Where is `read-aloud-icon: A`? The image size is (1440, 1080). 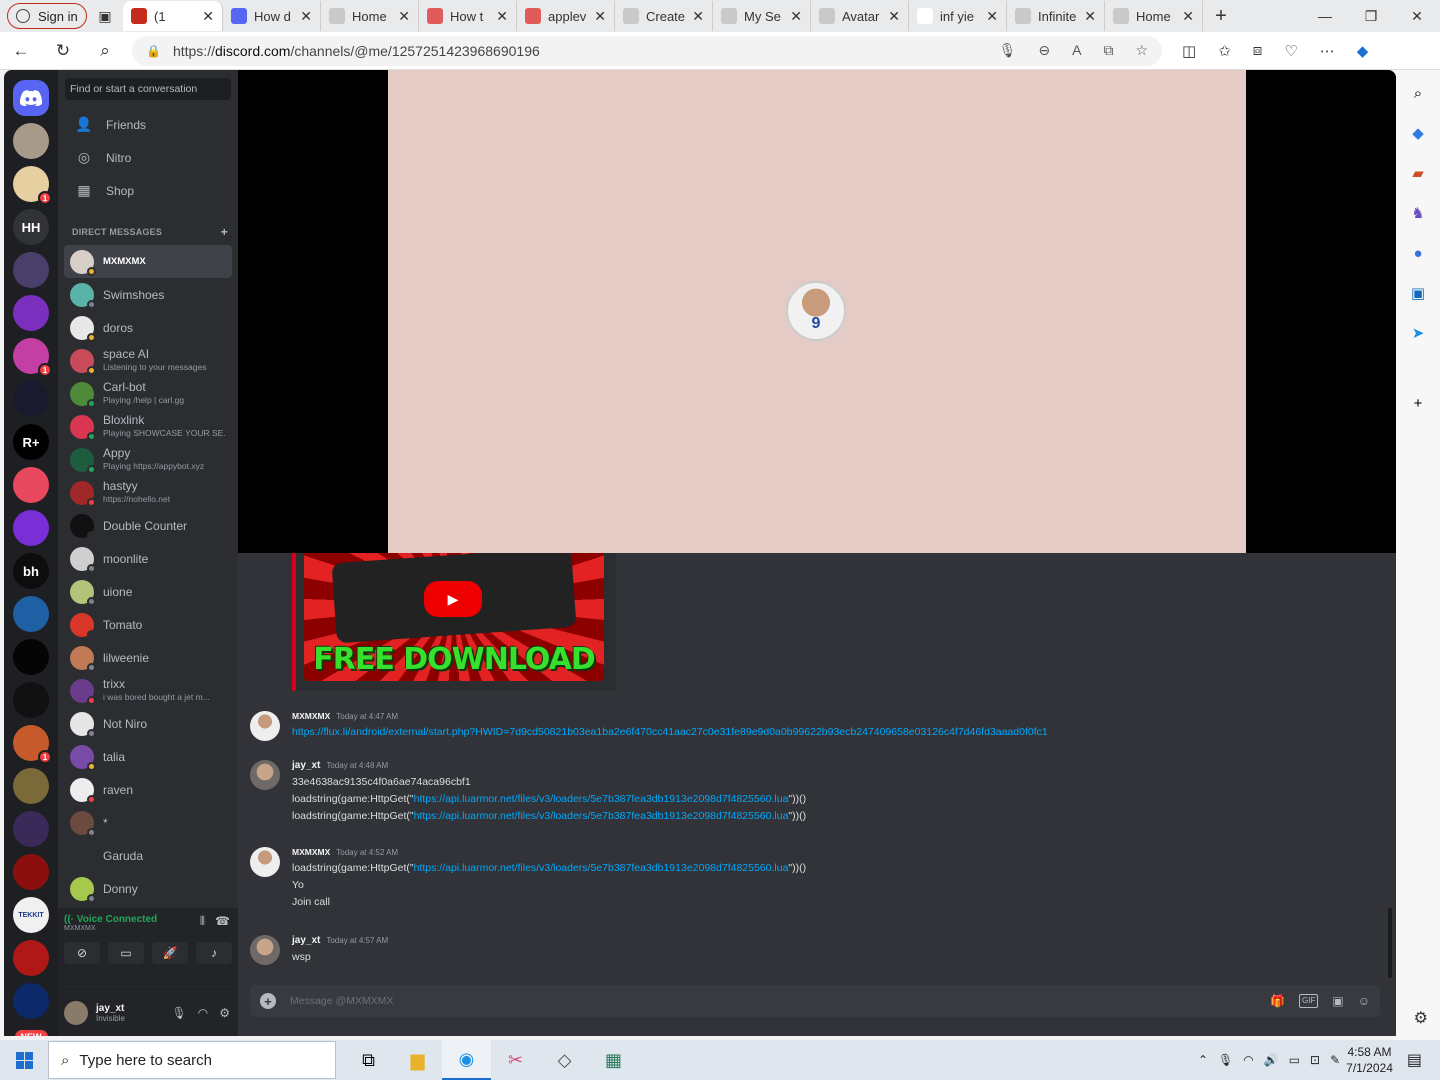
read-aloud-icon: A is located at coordinates (1076, 50).